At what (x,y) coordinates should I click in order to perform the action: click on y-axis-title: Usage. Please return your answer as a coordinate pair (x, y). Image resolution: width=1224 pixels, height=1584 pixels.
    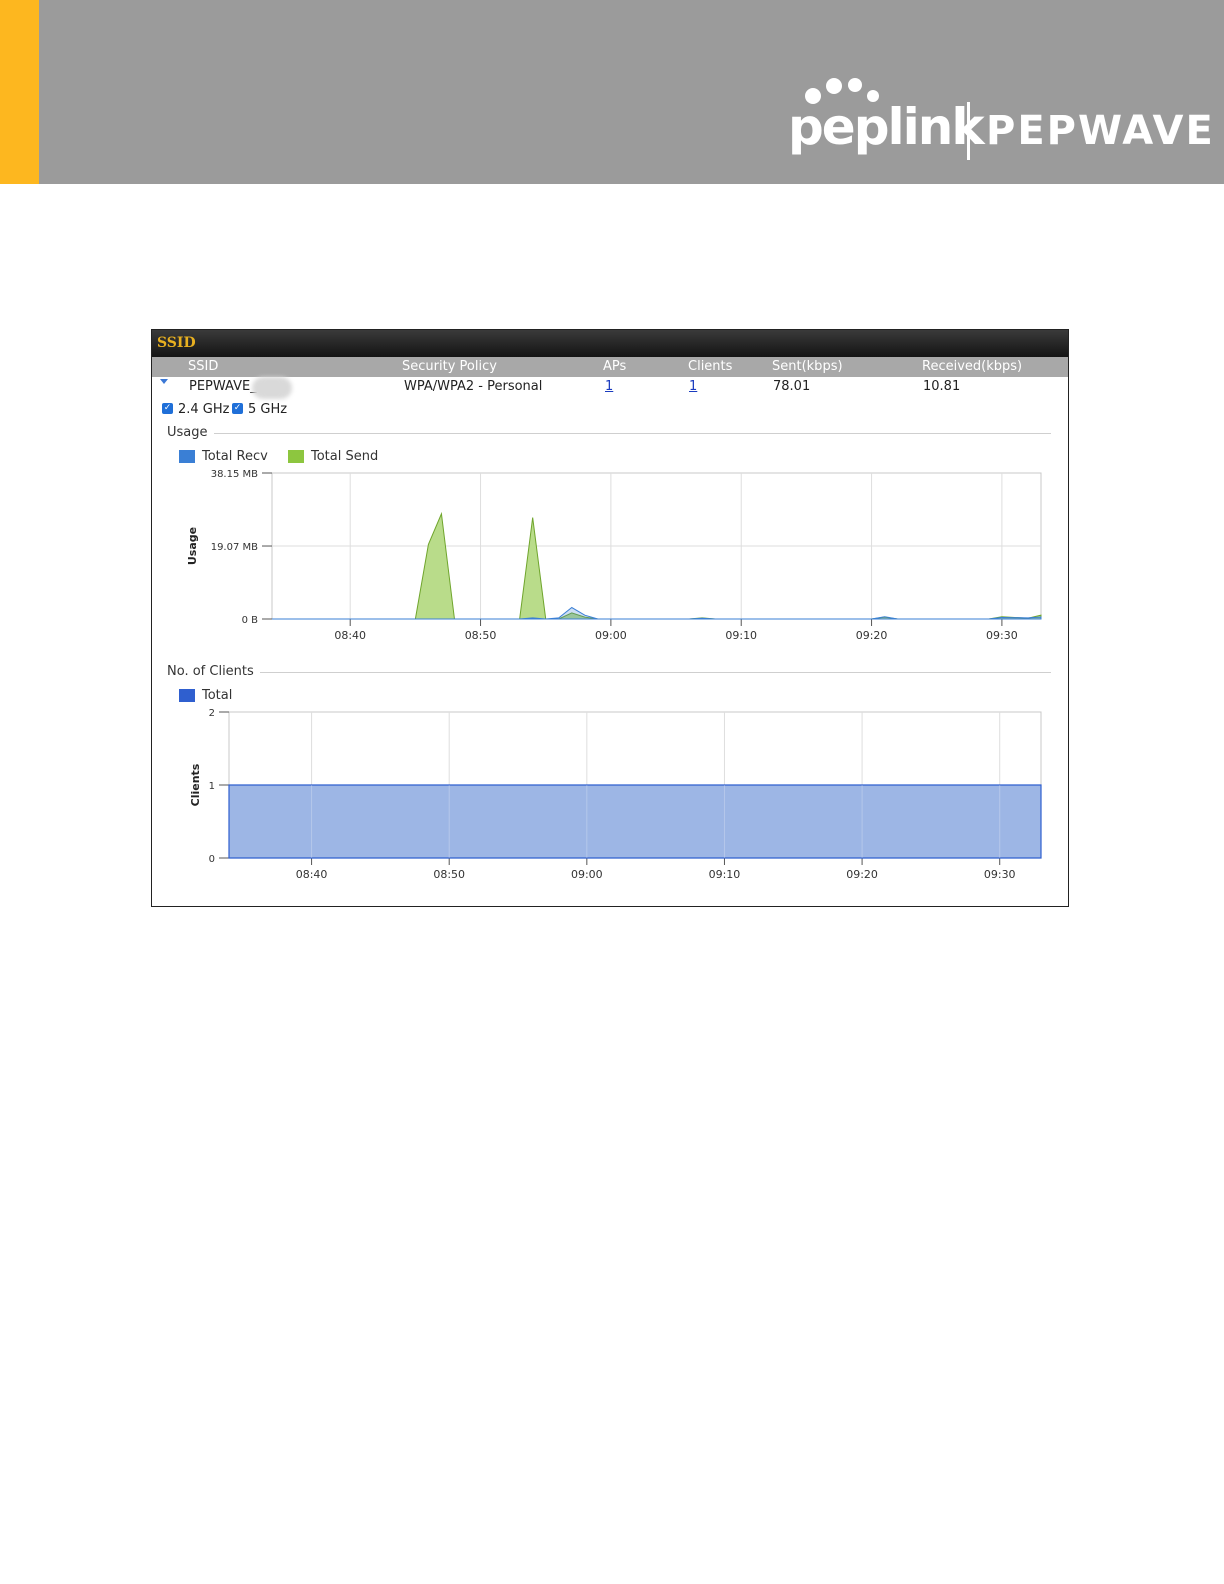
    Looking at the image, I should click on (192, 546).